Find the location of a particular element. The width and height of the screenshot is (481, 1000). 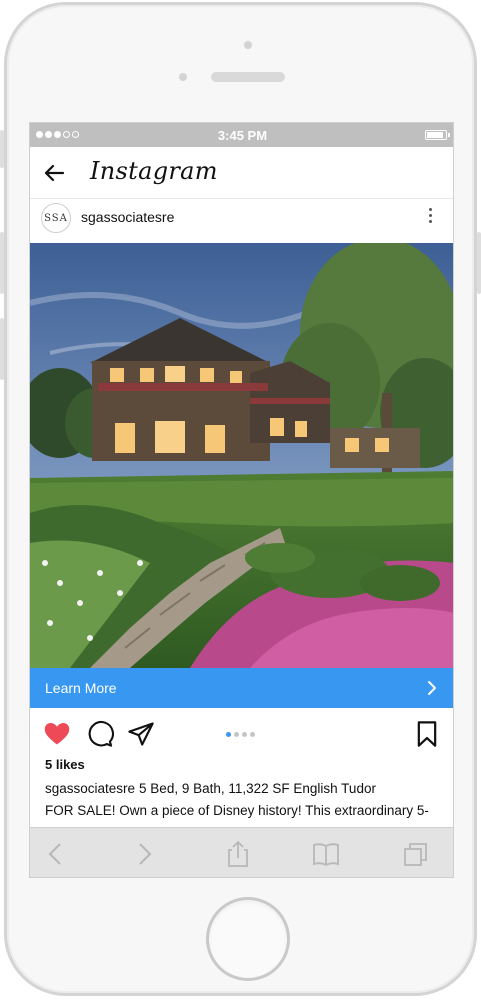

power-button is located at coordinates (479, 263).